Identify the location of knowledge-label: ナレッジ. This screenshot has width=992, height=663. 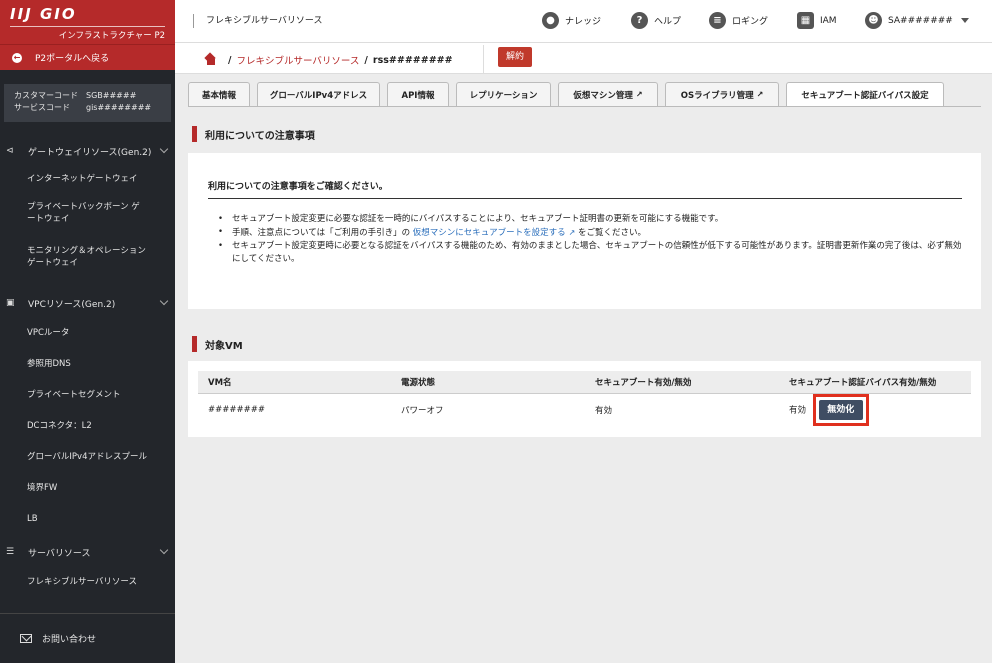
(583, 22).